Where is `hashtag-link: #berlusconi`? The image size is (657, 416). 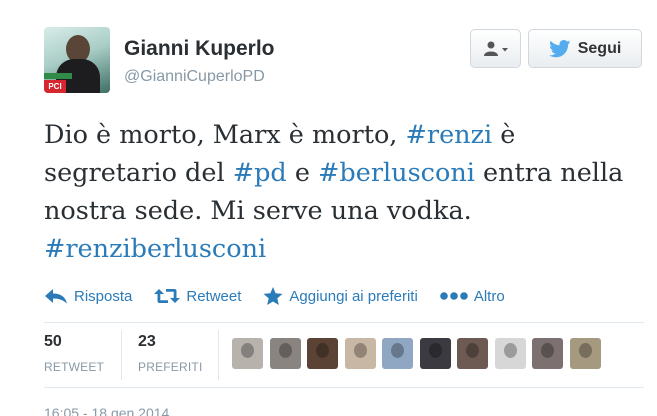 hashtag-link: #berlusconi is located at coordinates (396, 173).